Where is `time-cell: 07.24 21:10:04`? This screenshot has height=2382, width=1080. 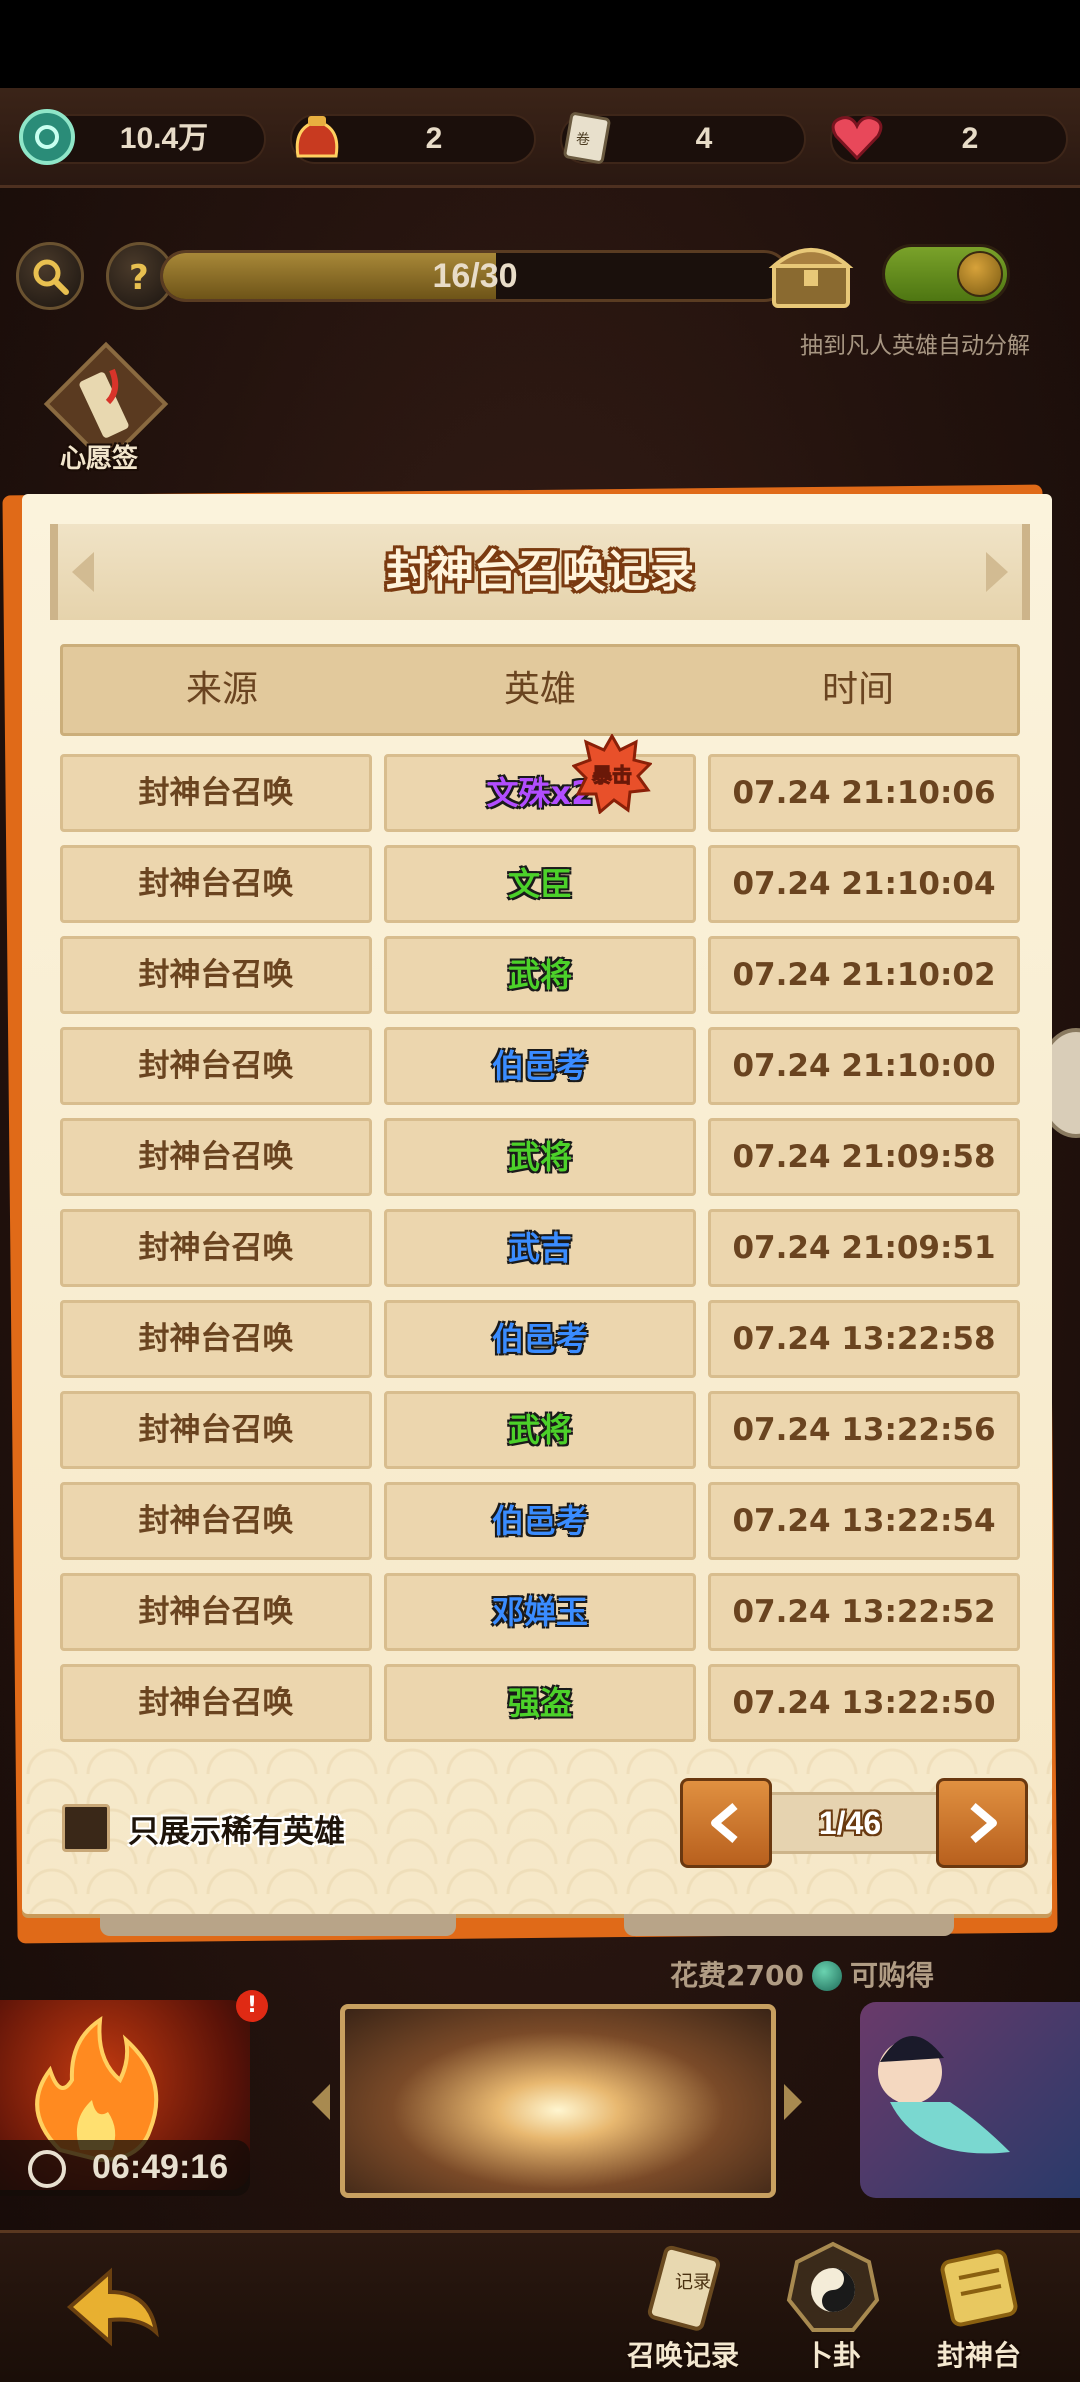 time-cell: 07.24 21:10:04 is located at coordinates (864, 884).